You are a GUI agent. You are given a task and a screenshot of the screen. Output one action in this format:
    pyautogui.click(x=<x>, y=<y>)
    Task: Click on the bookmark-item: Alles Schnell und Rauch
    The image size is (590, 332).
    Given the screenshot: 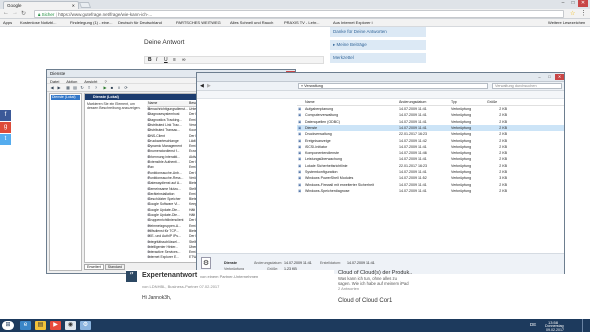 What is the action you would take?
    pyautogui.click(x=255, y=23)
    